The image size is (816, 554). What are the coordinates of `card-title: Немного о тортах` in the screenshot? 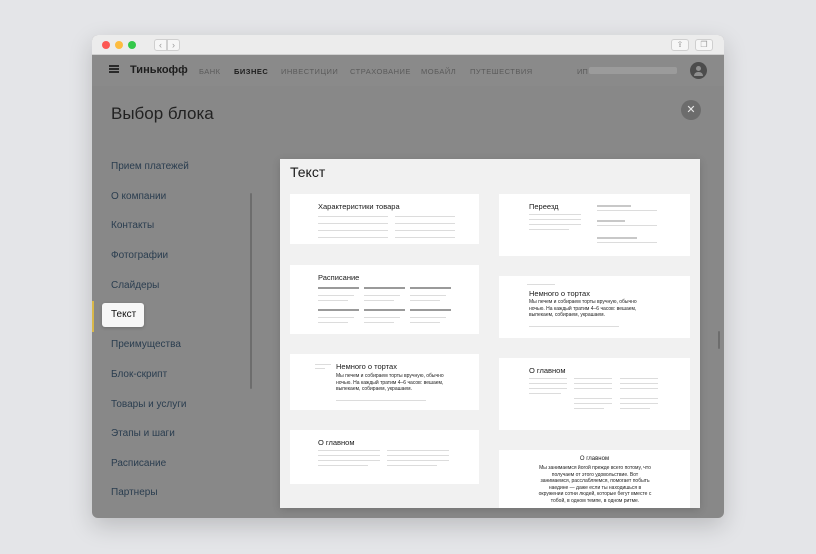 It's located at (366, 366).